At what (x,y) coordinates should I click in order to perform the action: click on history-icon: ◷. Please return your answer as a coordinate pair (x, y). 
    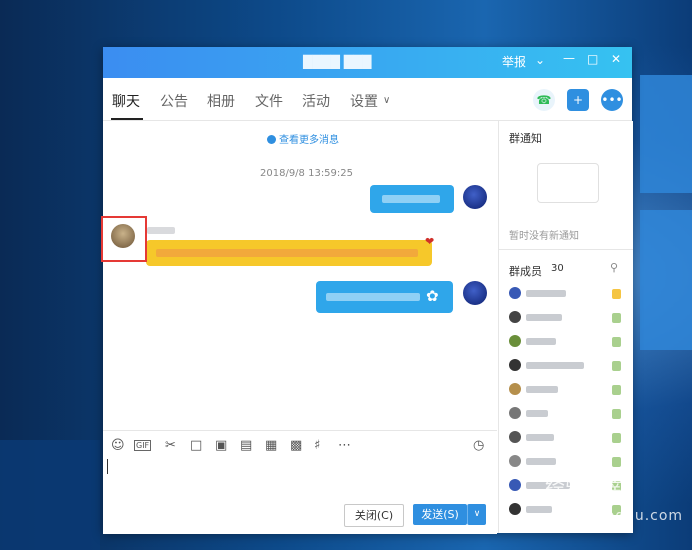
    Looking at the image, I should click on (478, 445).